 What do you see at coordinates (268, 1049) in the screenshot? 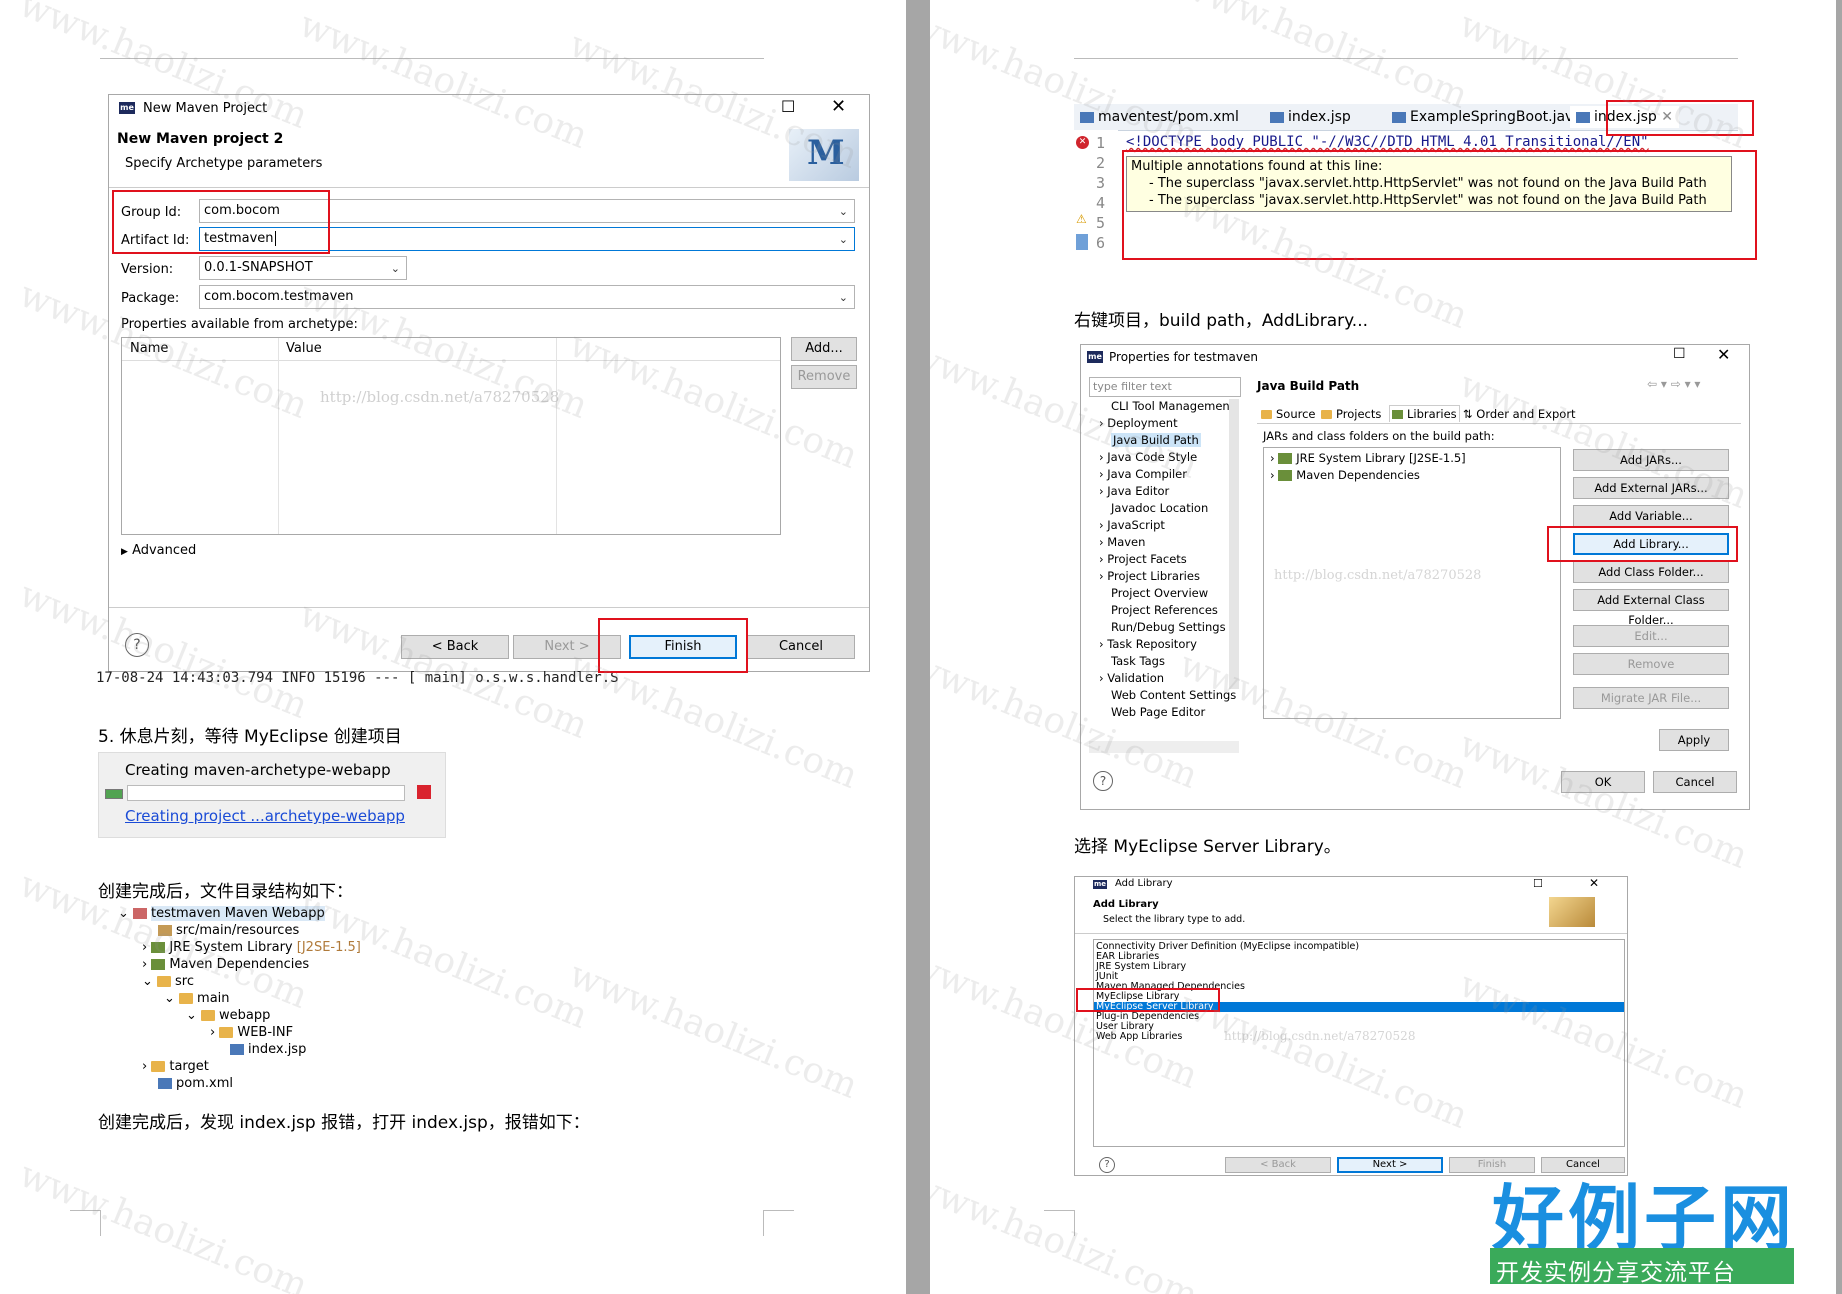
I see `tree-item-indexjsp: index.jsp` at bounding box center [268, 1049].